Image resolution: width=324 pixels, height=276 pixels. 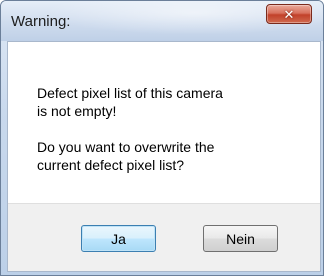 I want to click on message-line: is not empty!, so click(x=77, y=111).